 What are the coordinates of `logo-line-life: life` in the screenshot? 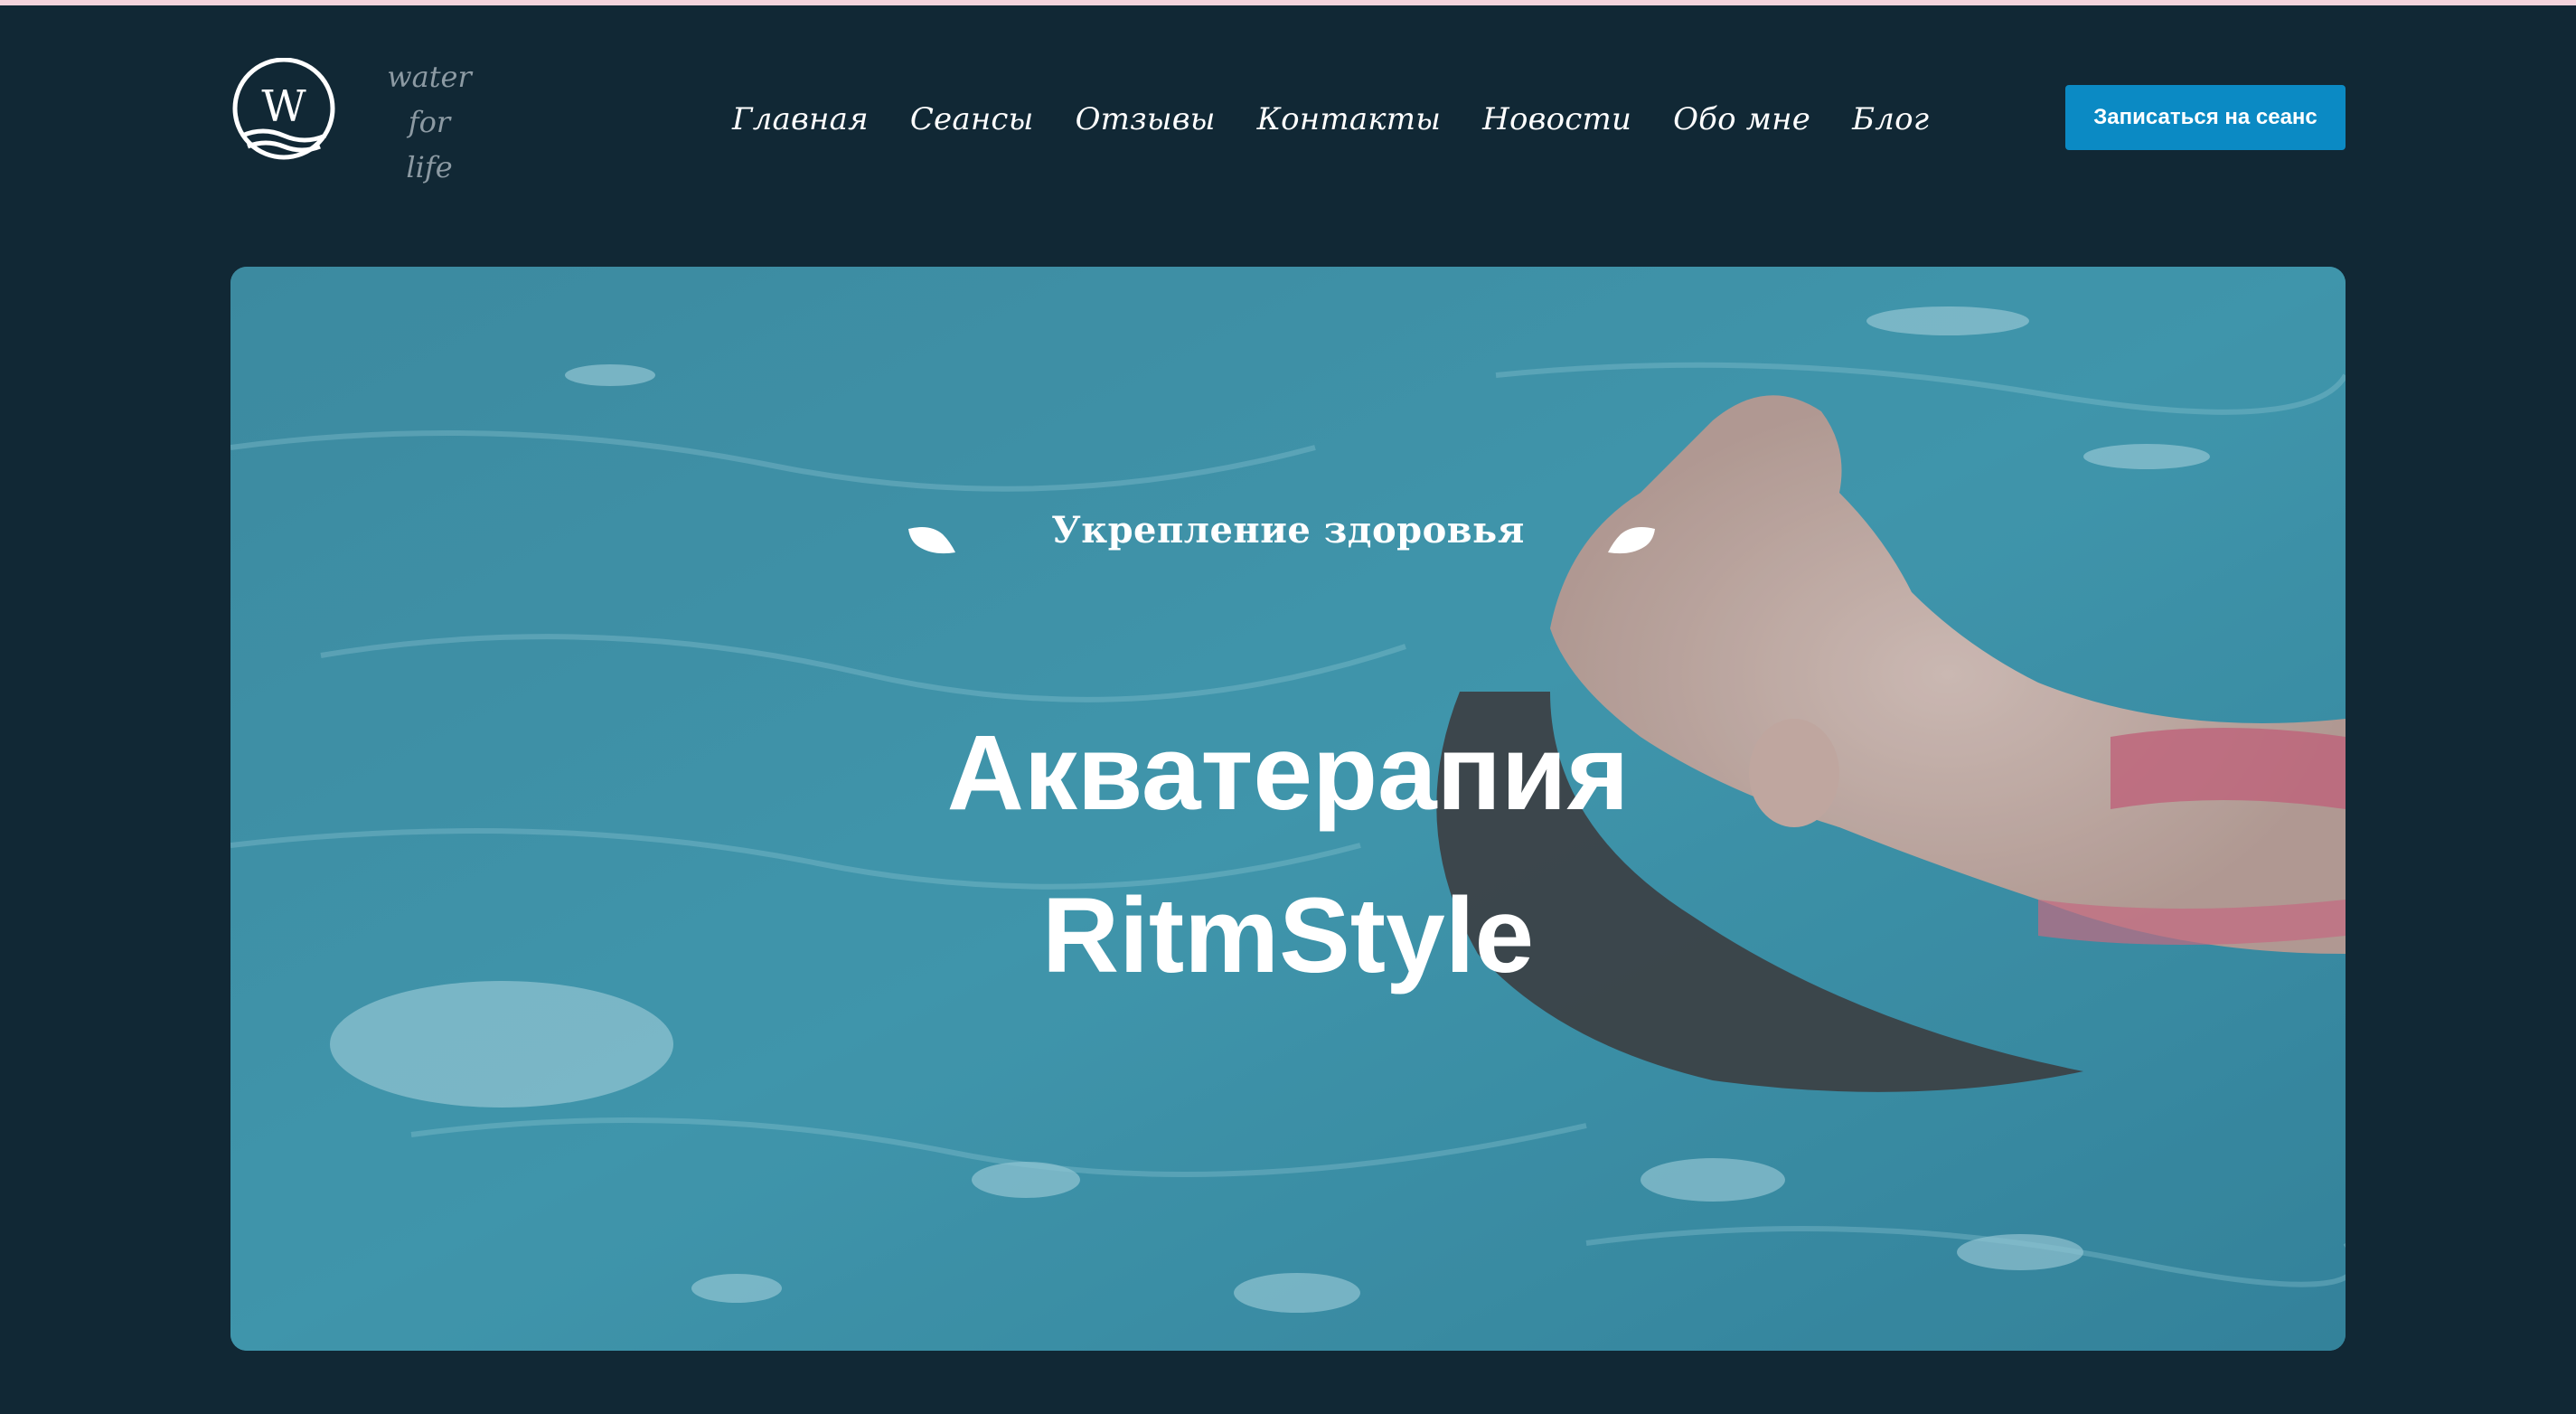 It's located at (429, 167).